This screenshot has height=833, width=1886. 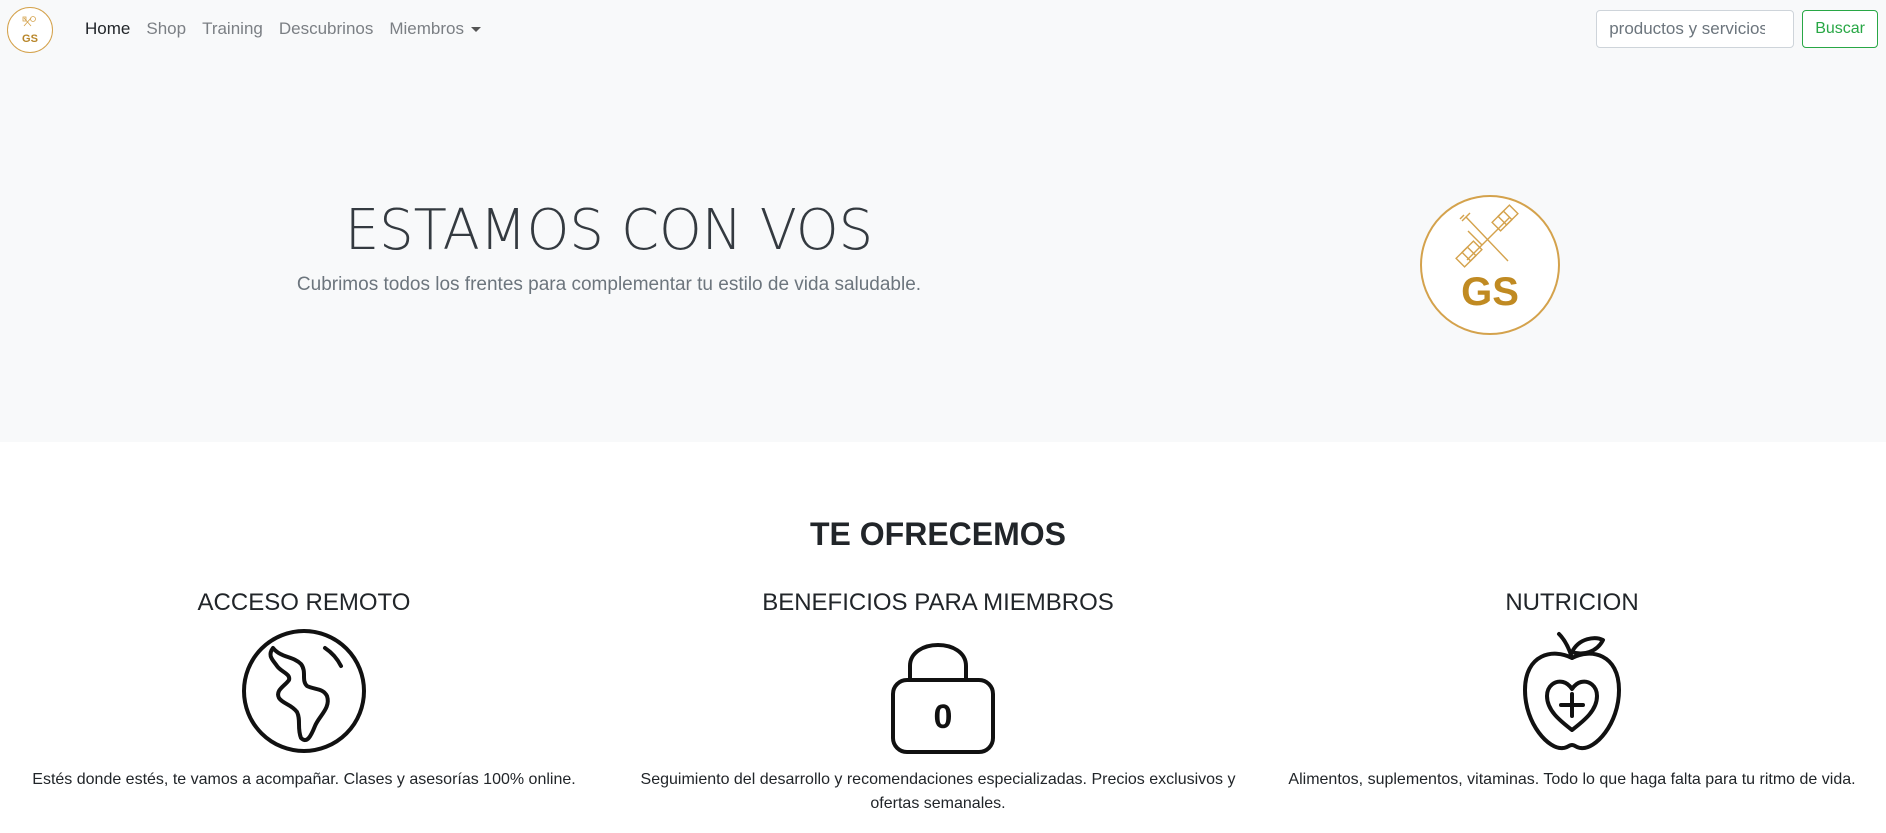 I want to click on offer-card-title: NUTRICION, so click(x=1572, y=602).